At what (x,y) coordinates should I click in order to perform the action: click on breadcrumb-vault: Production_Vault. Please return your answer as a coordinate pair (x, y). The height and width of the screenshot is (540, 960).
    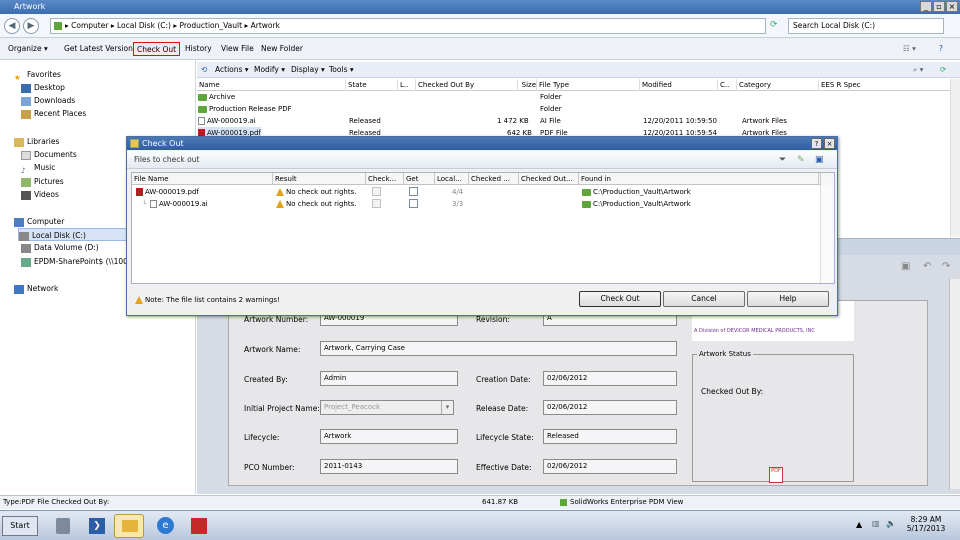
    Looking at the image, I should click on (210, 25).